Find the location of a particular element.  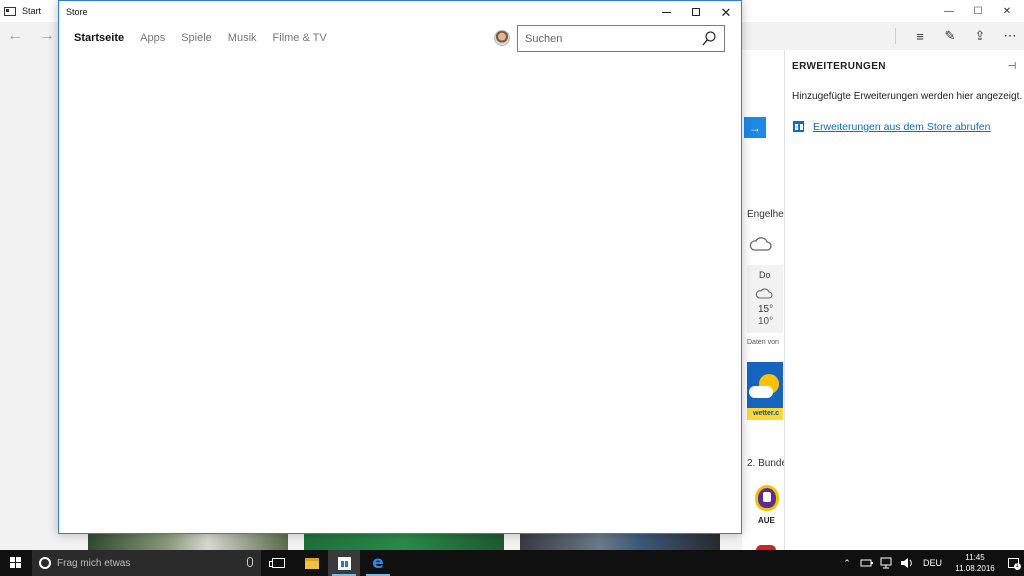

arrow-right-icon: → is located at coordinates (755, 127).